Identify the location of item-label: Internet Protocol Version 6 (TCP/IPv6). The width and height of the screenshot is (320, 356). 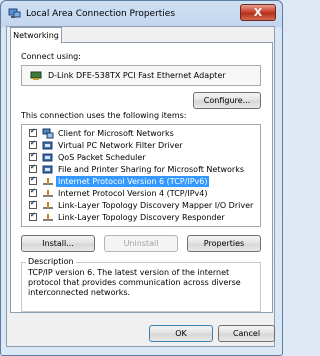
(133, 181).